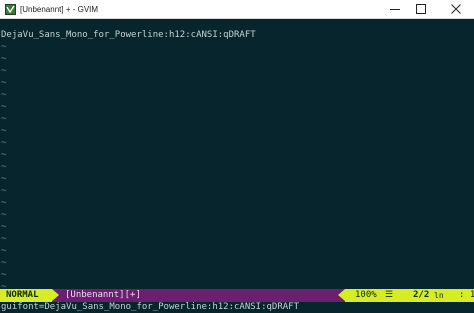 Image resolution: width=474 pixels, height=313 pixels. I want to click on position-segment: 100% ☰ 2/2 ln : 1, so click(409, 295).